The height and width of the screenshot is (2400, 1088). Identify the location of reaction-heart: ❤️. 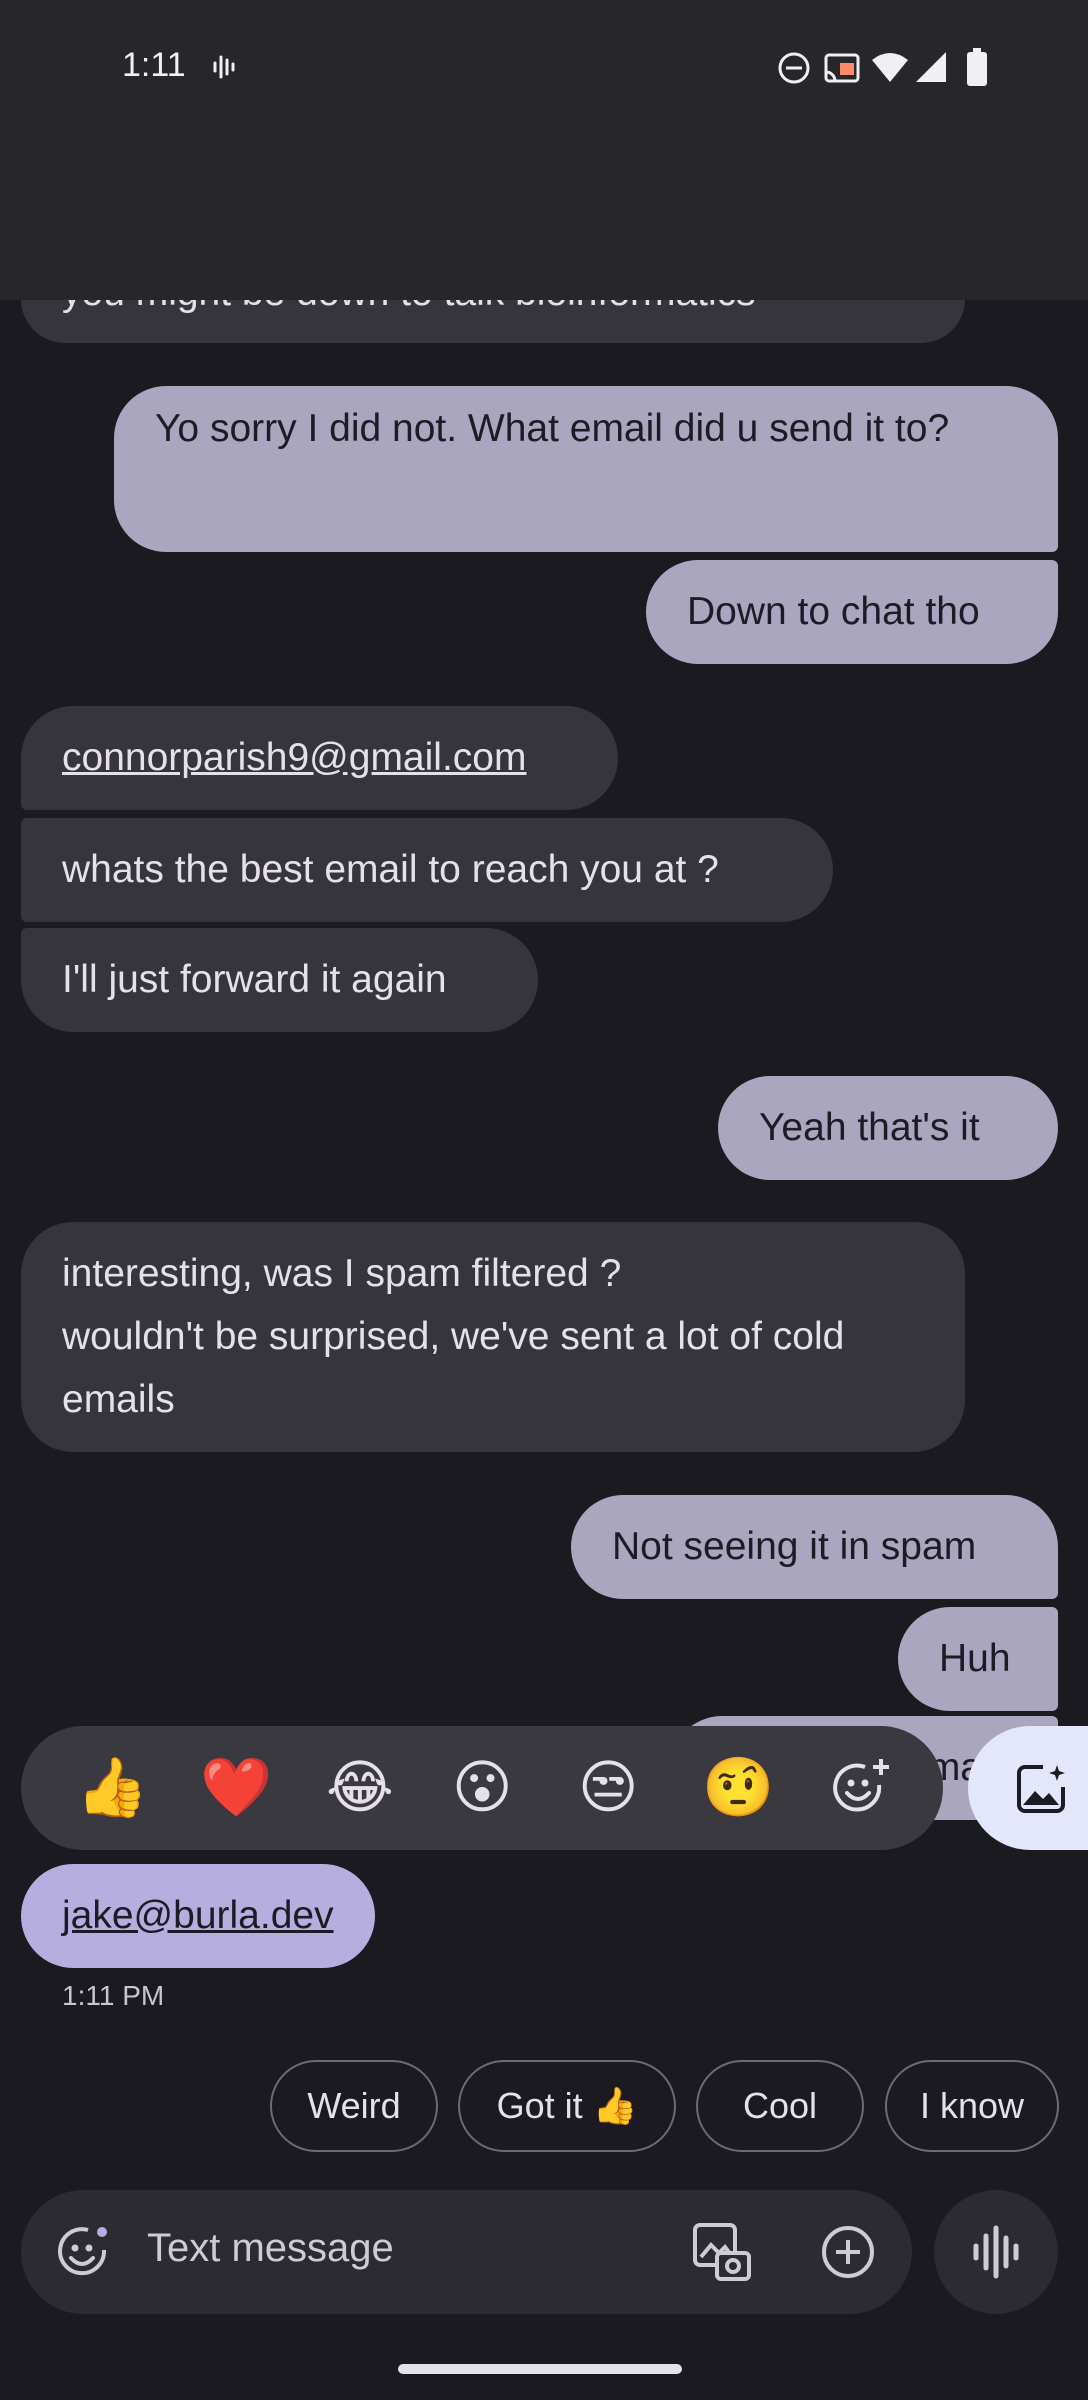
(236, 1788).